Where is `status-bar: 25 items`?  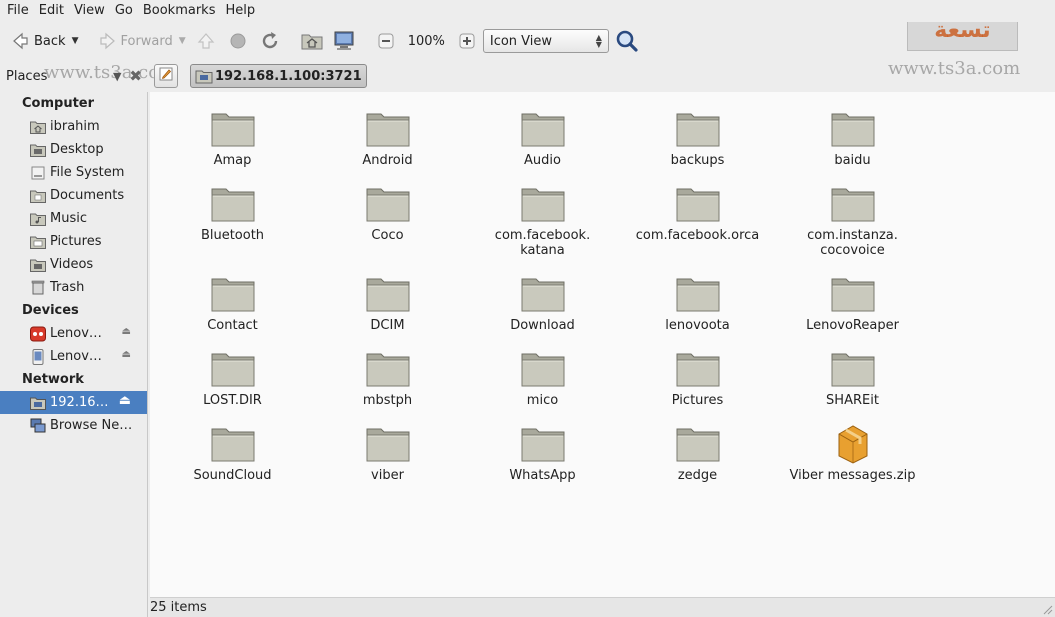
status-bar: 25 items is located at coordinates (602, 607).